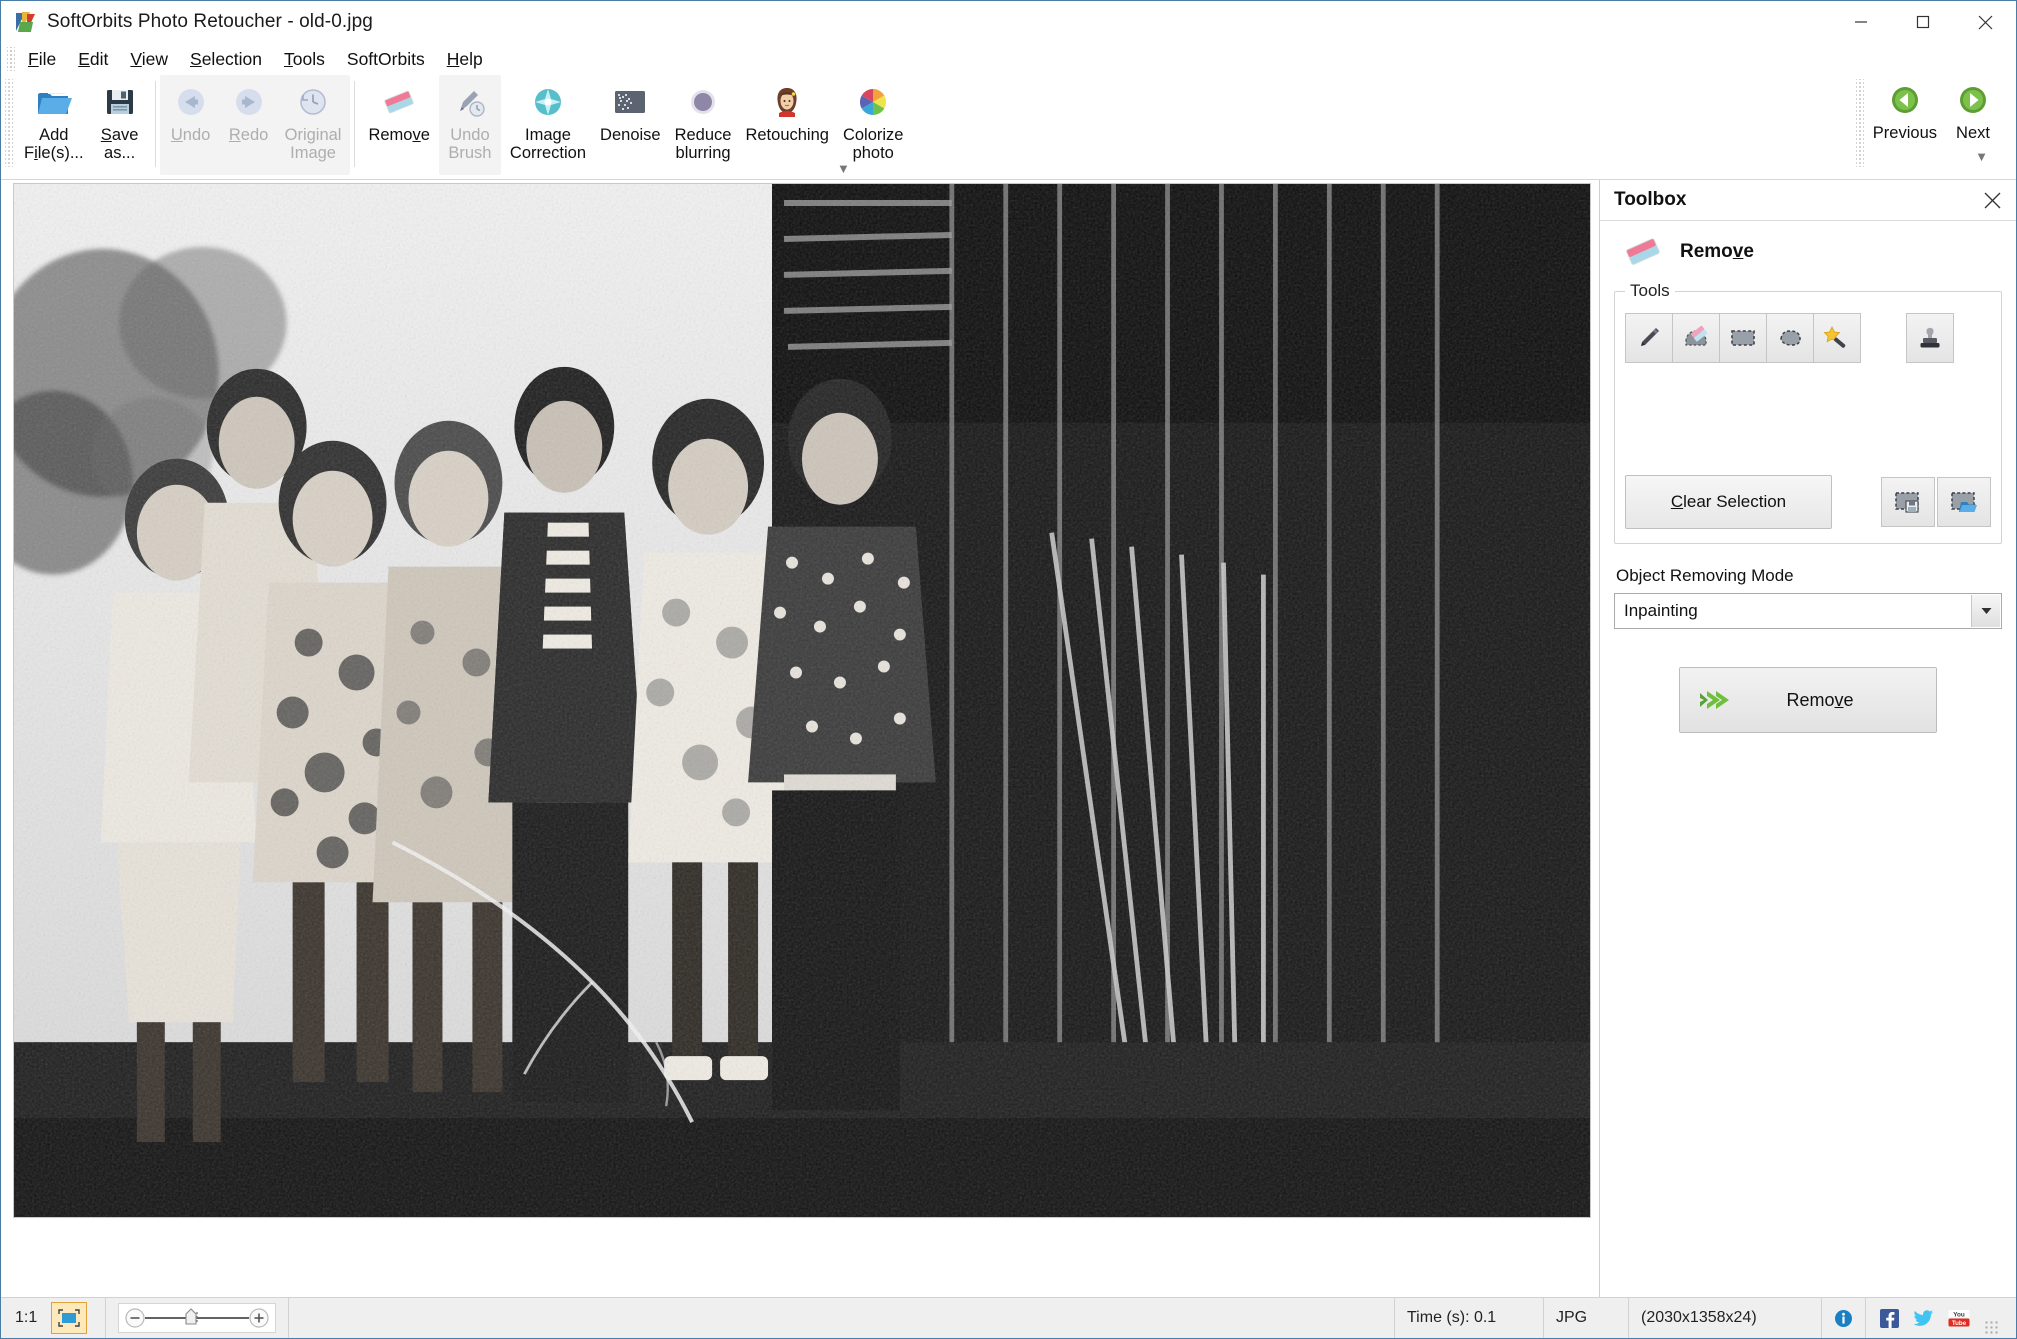  I want to click on ribbon-overflow-left-icon: ▼, so click(843, 168).